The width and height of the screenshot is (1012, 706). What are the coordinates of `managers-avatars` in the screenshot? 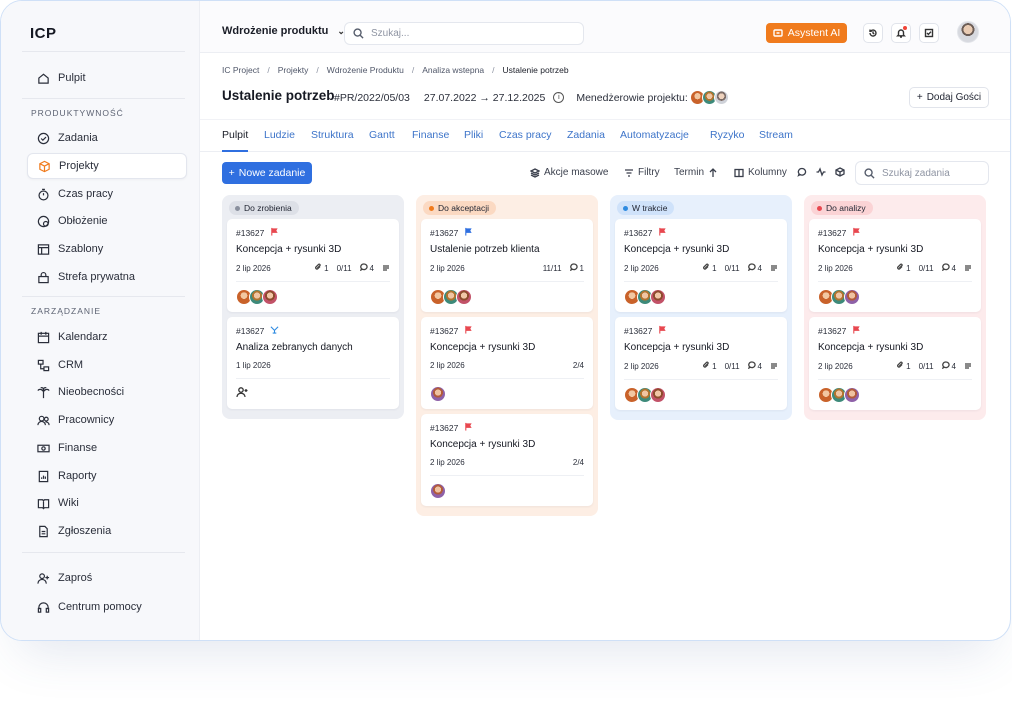 It's located at (709, 97).